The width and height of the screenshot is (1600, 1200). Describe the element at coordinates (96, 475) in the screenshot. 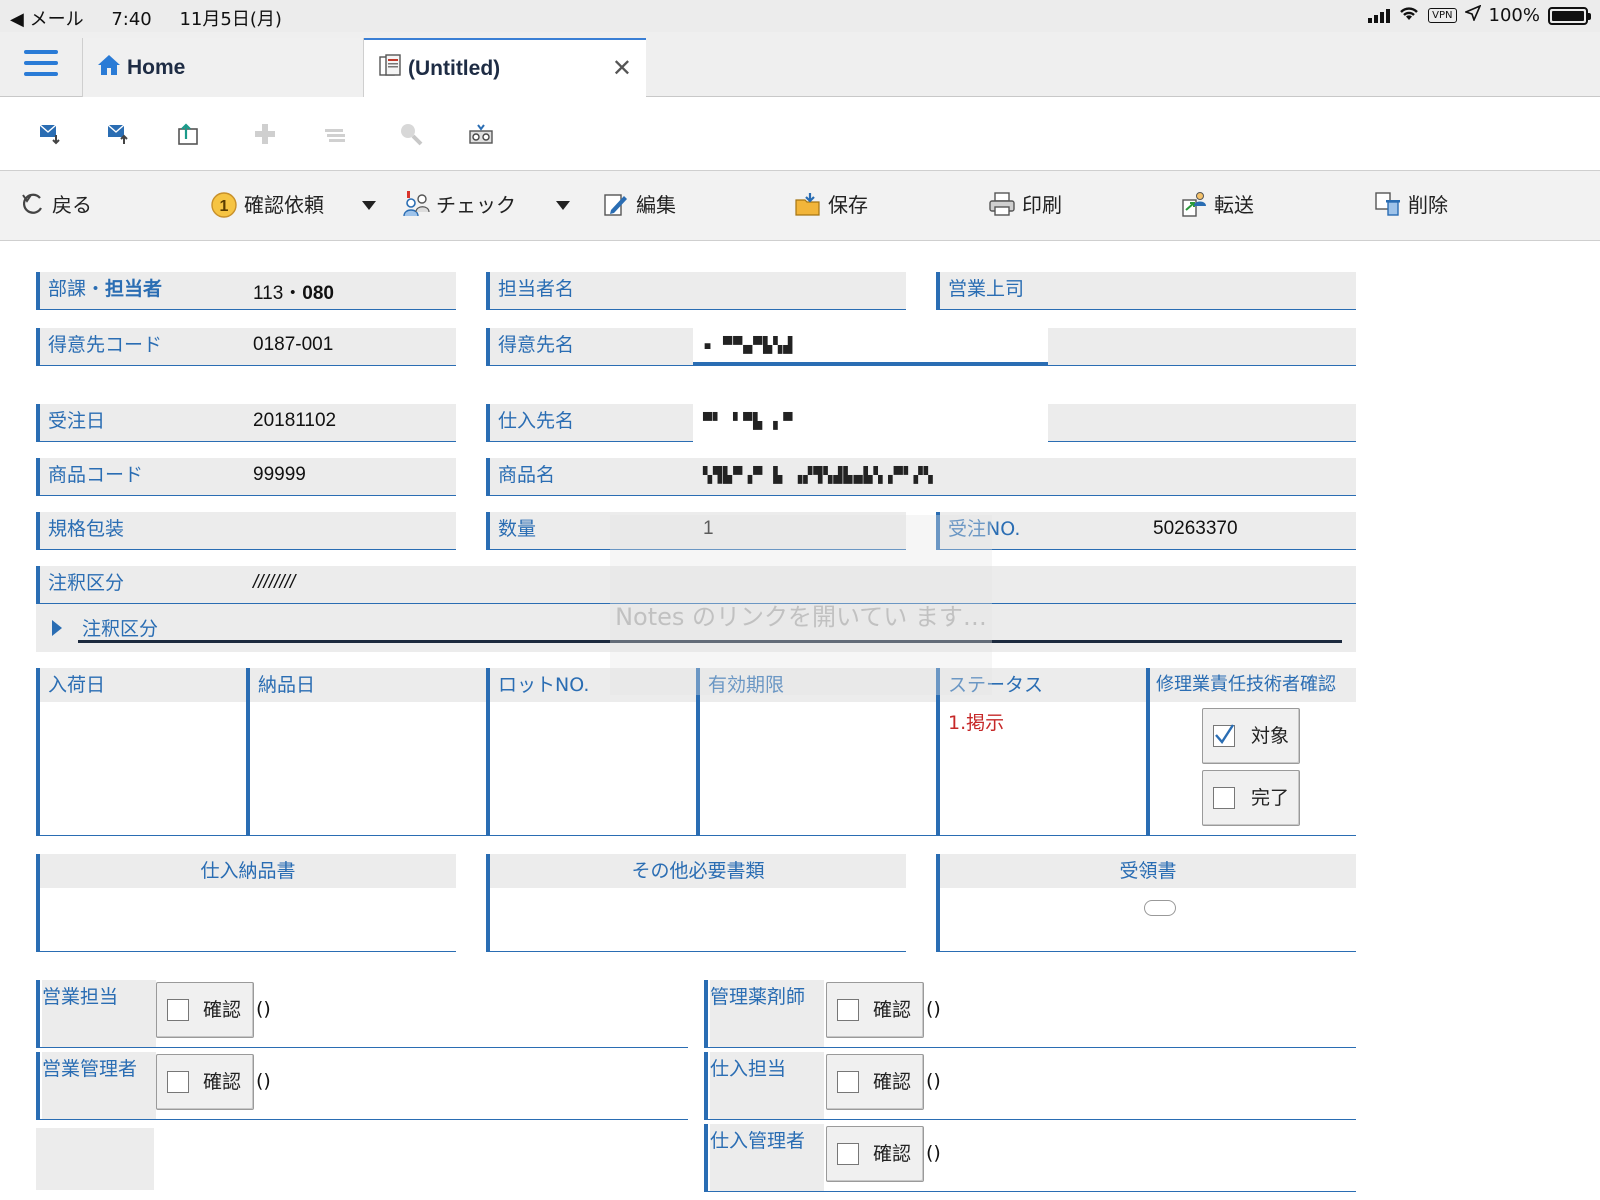

I see `product-code-label: 商品コード` at that location.